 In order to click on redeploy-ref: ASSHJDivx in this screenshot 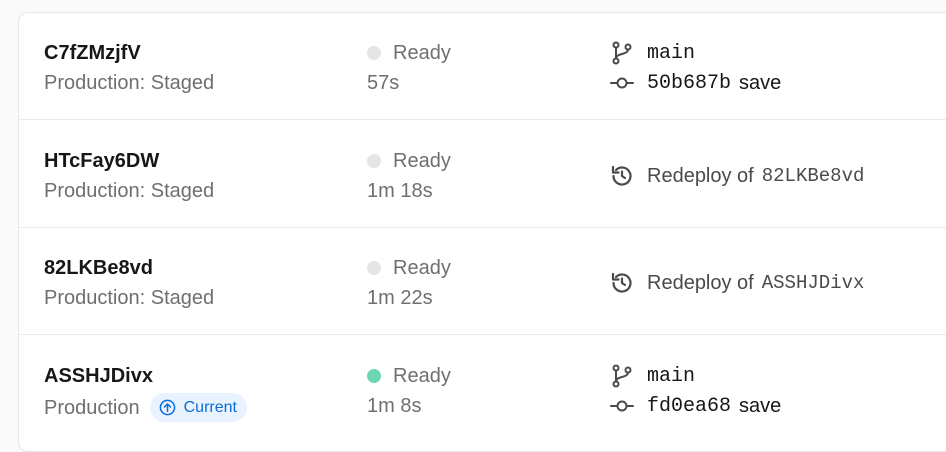, I will do `click(813, 283)`.